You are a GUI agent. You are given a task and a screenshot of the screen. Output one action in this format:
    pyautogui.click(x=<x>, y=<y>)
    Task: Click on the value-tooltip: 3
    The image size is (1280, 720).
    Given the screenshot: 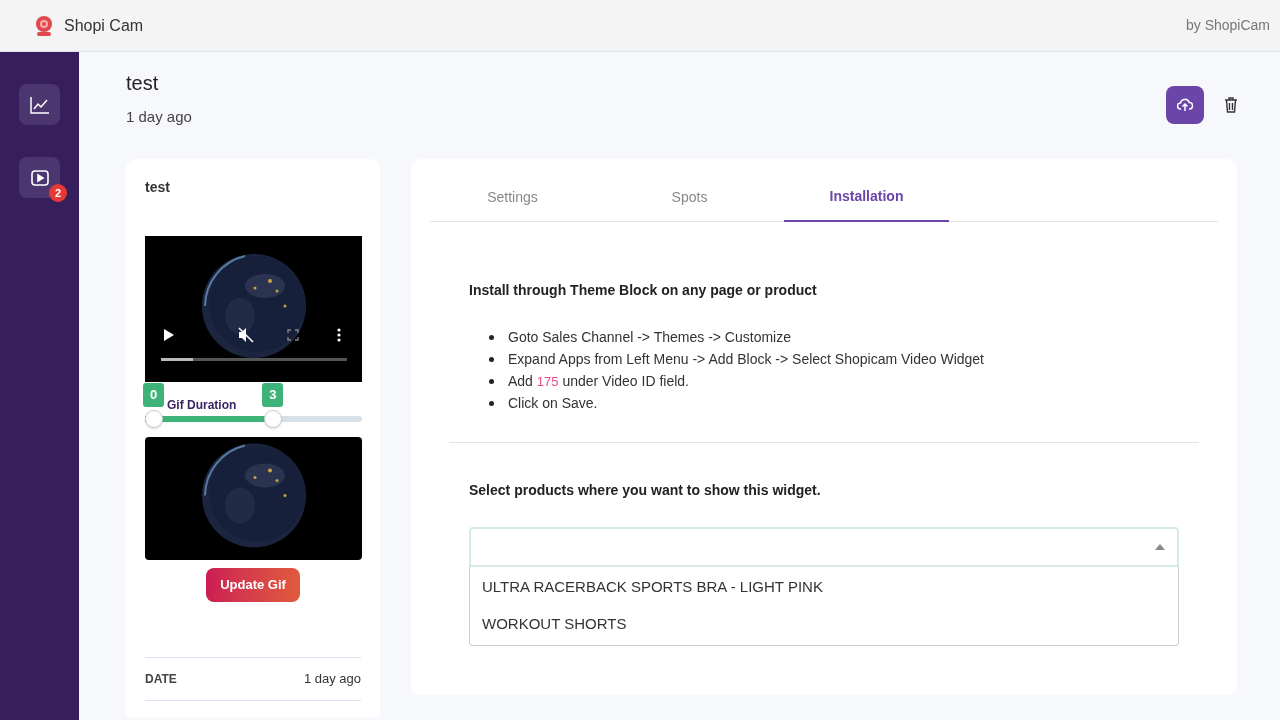 What is the action you would take?
    pyautogui.click(x=273, y=394)
    